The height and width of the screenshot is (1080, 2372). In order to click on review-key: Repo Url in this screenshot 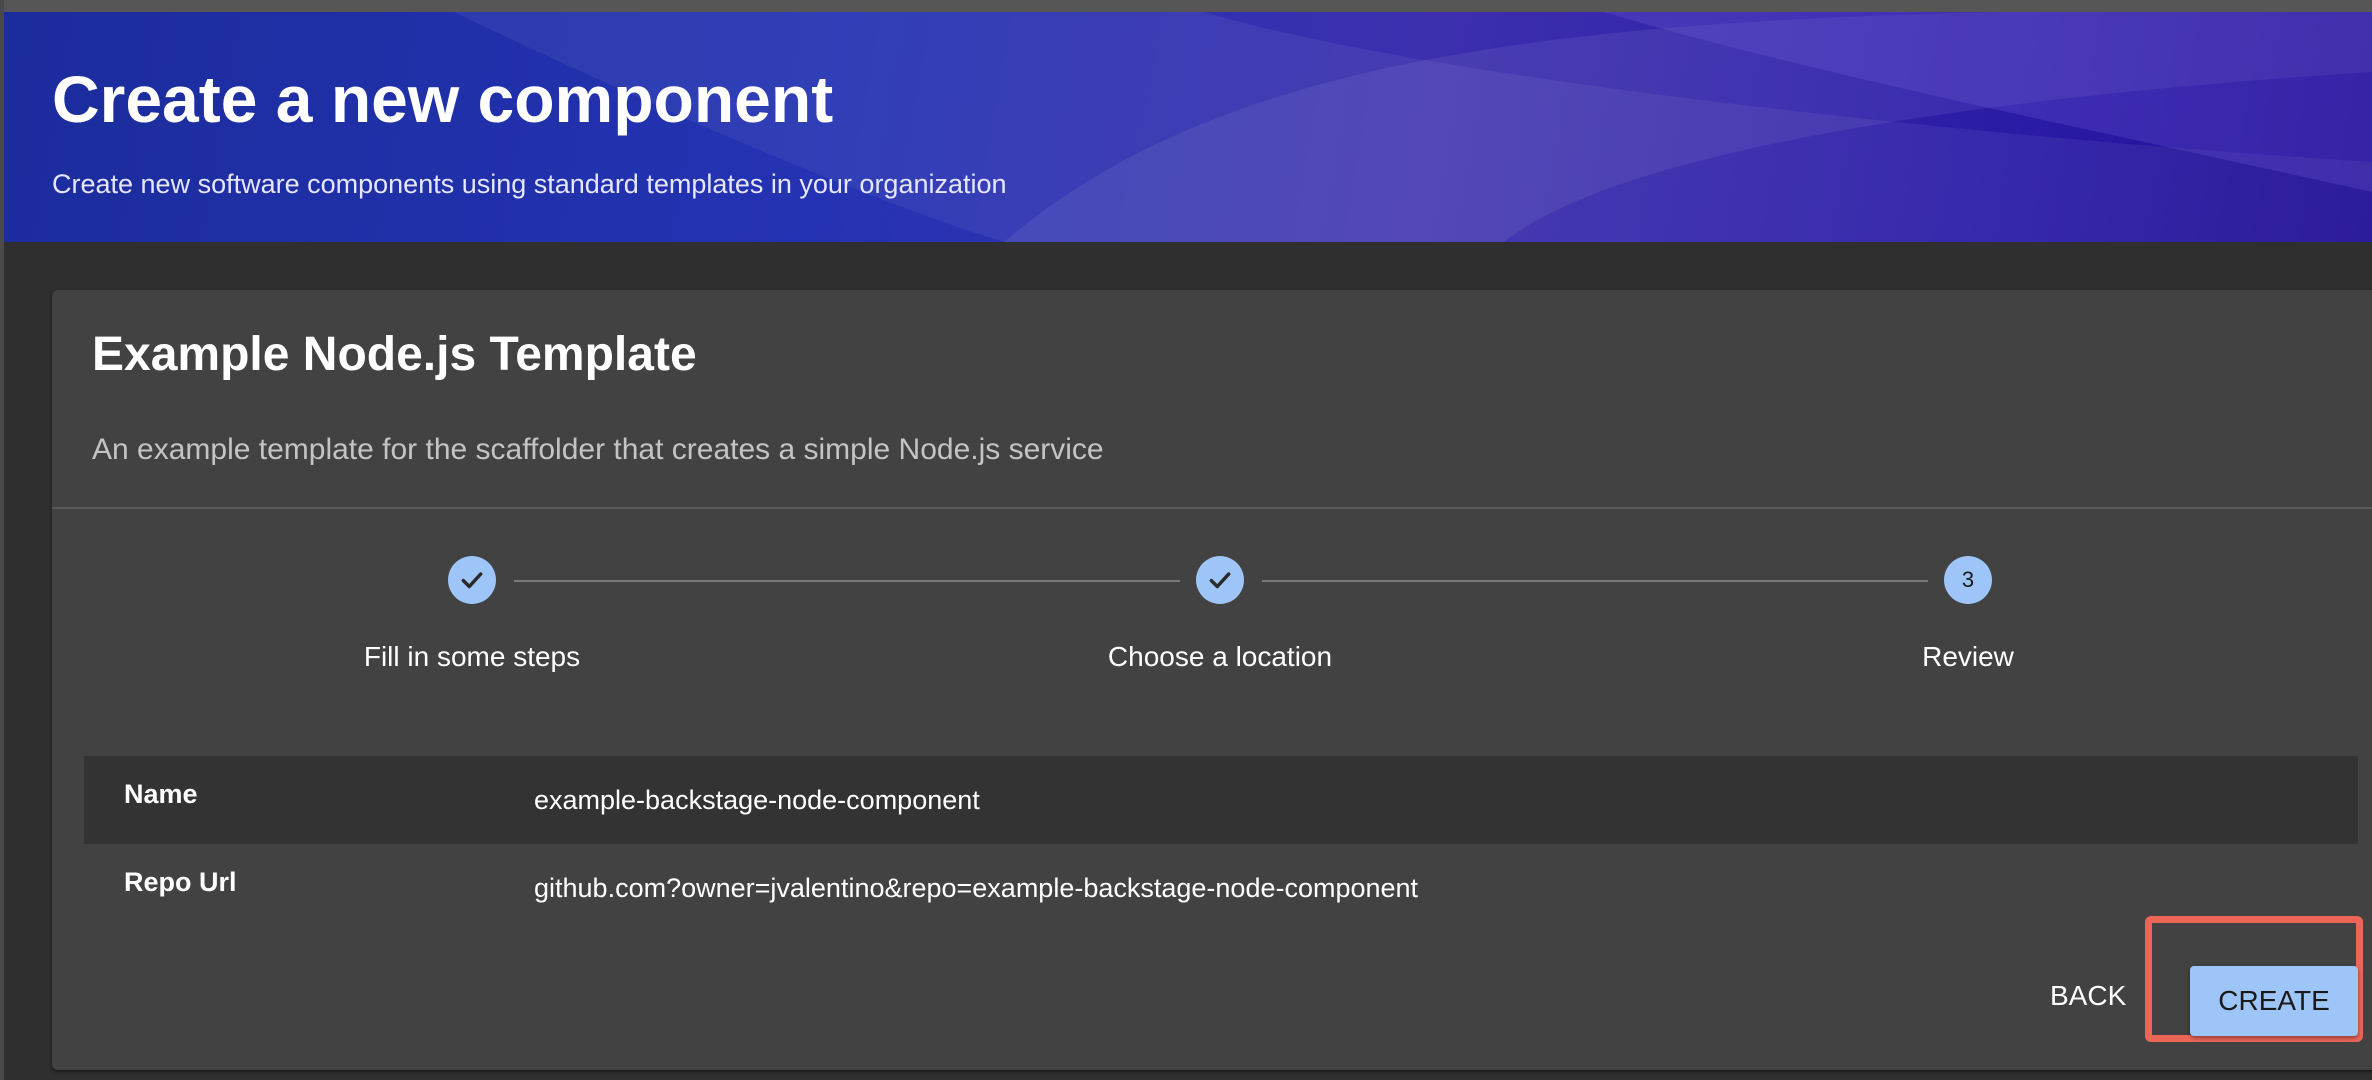, I will do `click(180, 882)`.